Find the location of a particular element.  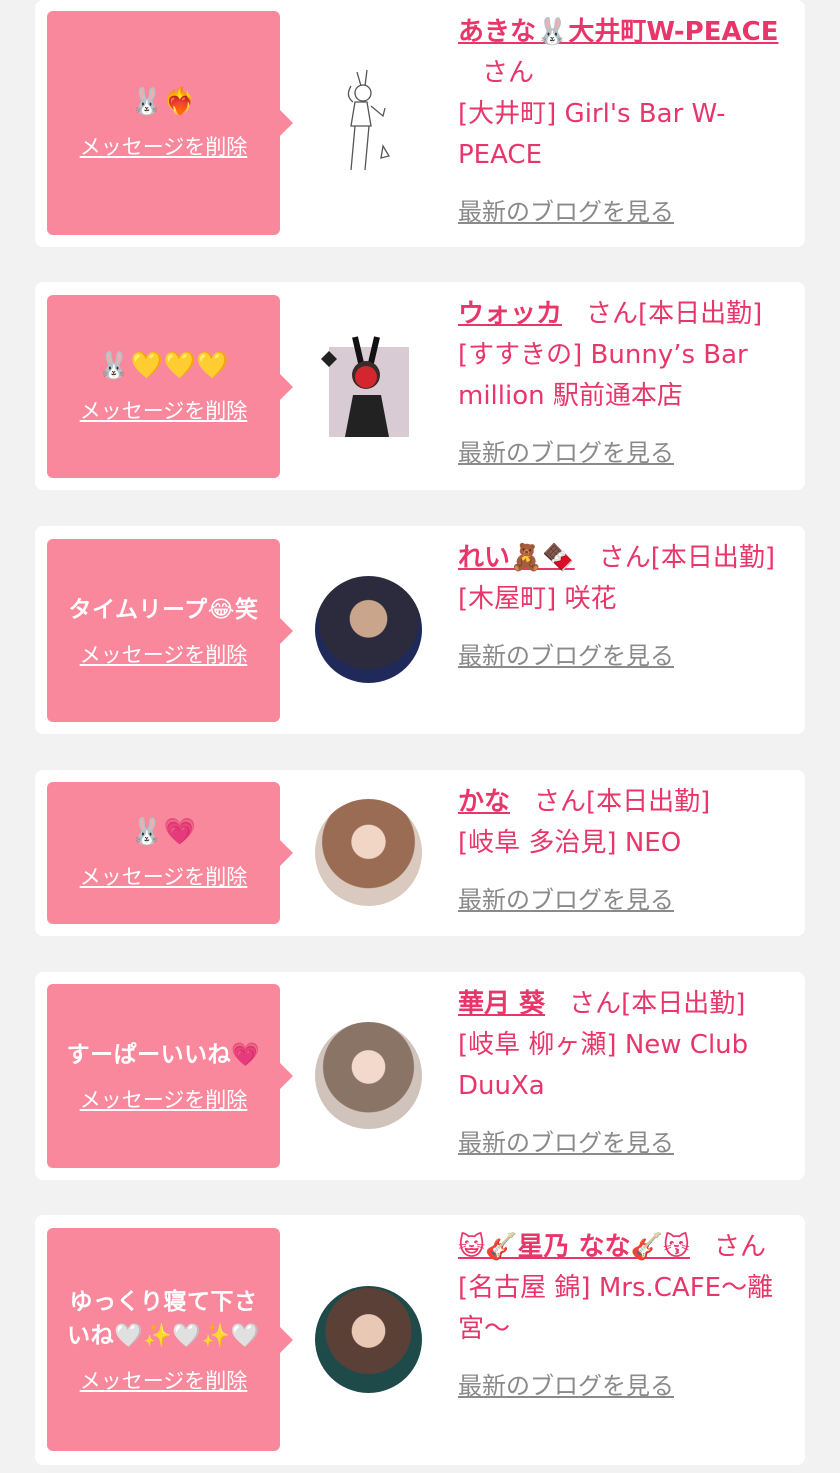

message-text: タイムリープ😂笑 is located at coordinates (163, 609).